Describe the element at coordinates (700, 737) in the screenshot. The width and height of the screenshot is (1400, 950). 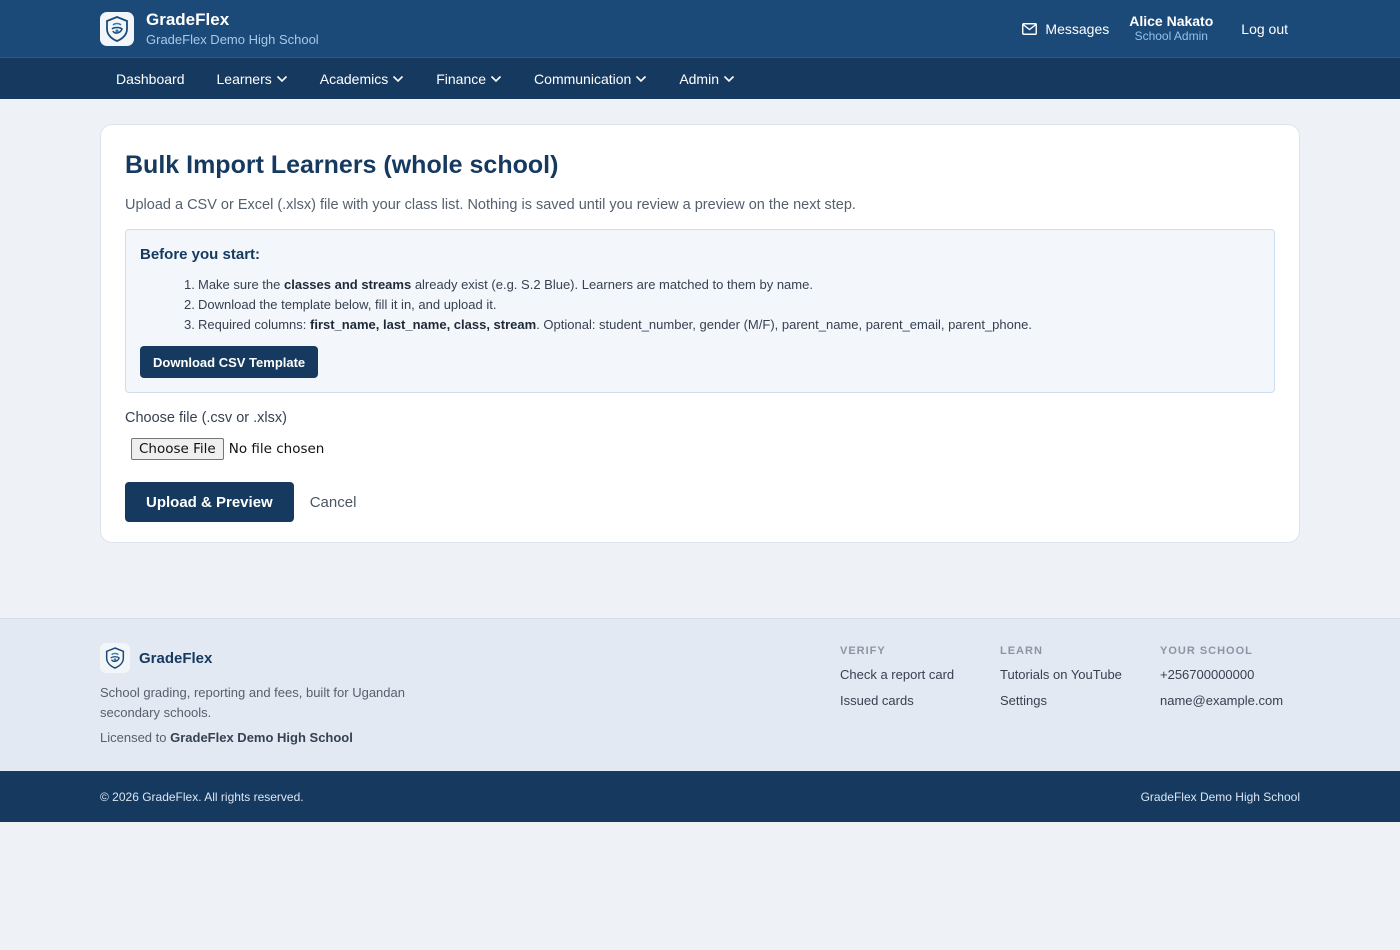
I see `footer-license: Licensed to GradeFlex Demo High School` at that location.